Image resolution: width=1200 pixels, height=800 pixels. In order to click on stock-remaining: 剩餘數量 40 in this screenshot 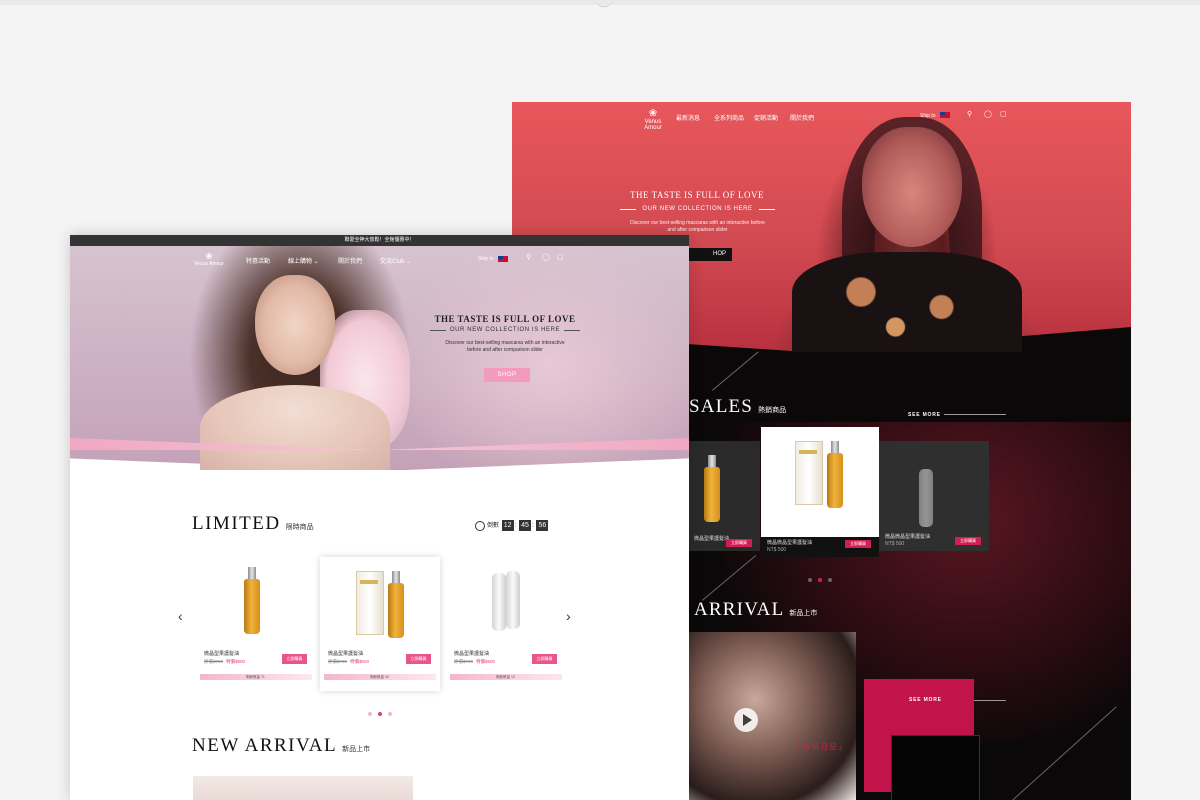, I will do `click(379, 677)`.